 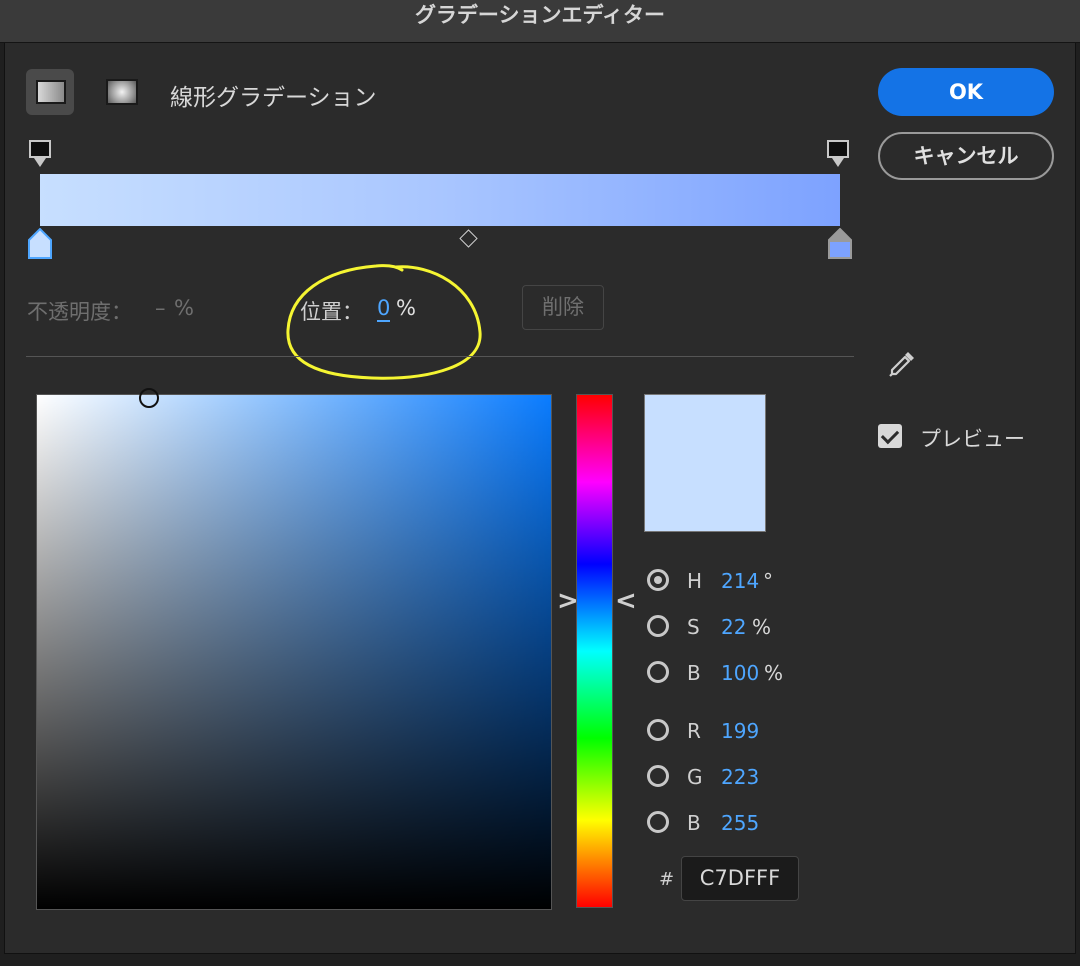 I want to click on window-title: グラデーションエディター, so click(x=540, y=15).